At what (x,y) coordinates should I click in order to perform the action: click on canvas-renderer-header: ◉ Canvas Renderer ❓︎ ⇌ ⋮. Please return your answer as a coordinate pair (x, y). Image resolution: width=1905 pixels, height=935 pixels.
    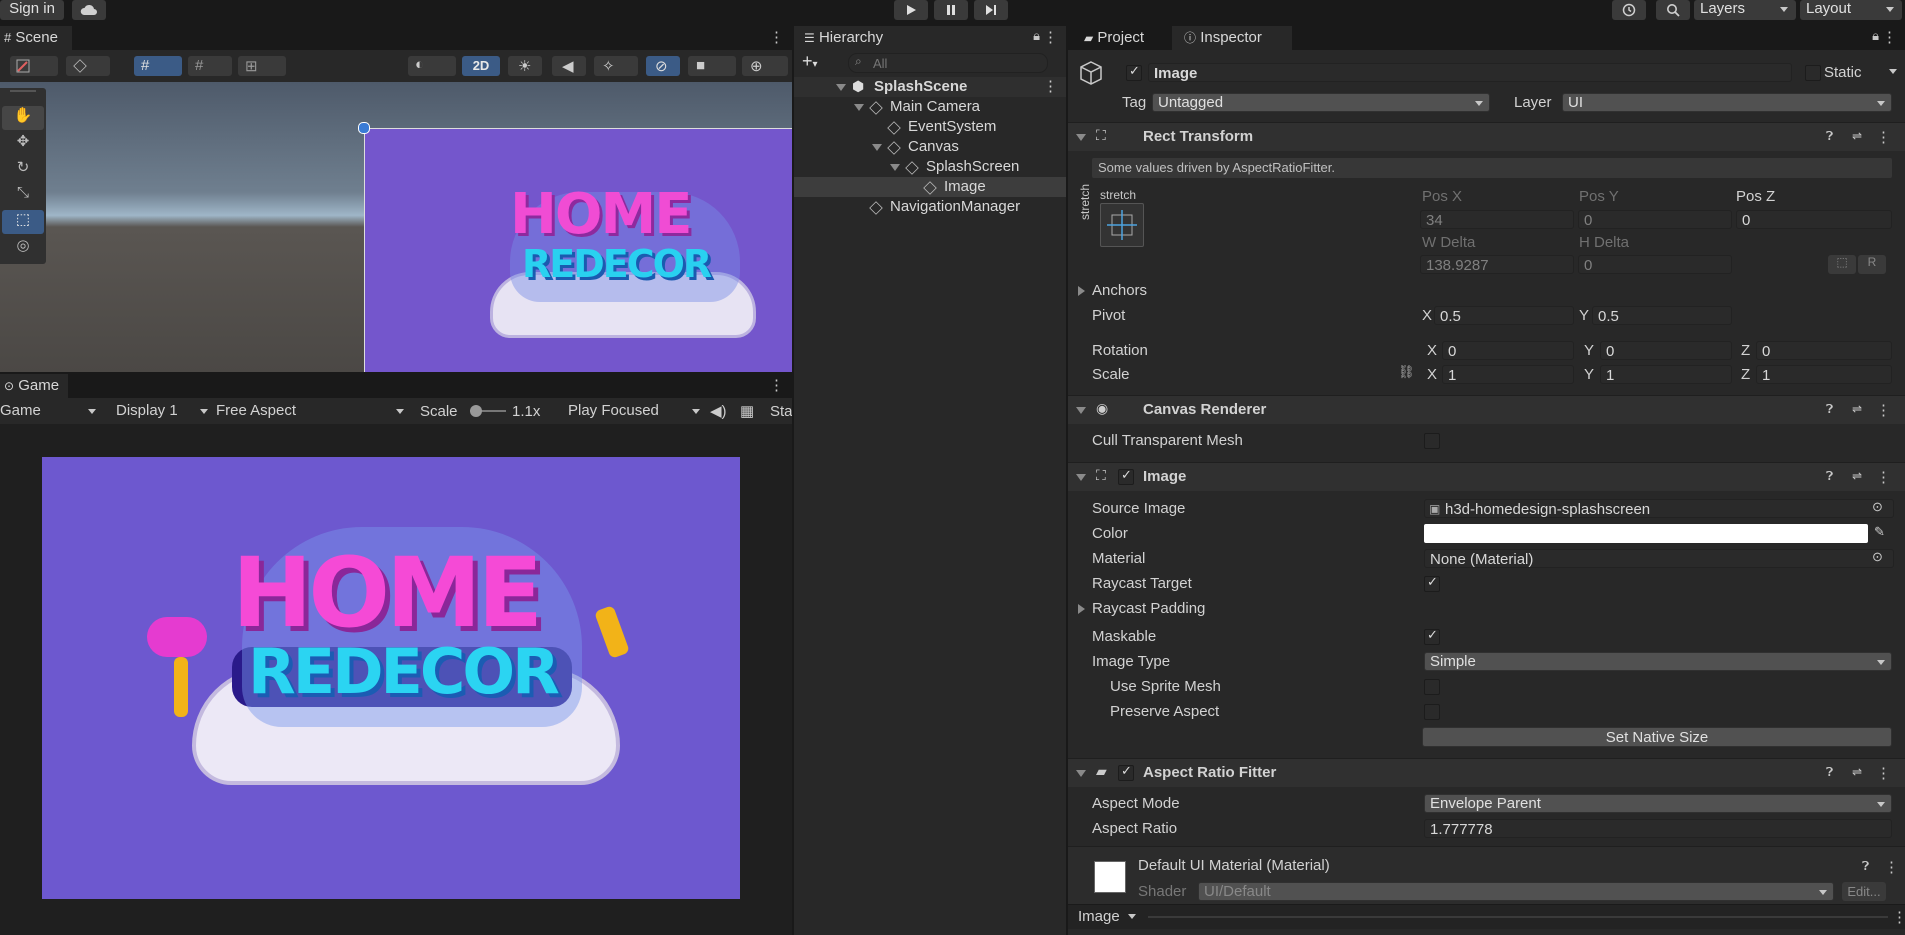
    Looking at the image, I should click on (1486, 409).